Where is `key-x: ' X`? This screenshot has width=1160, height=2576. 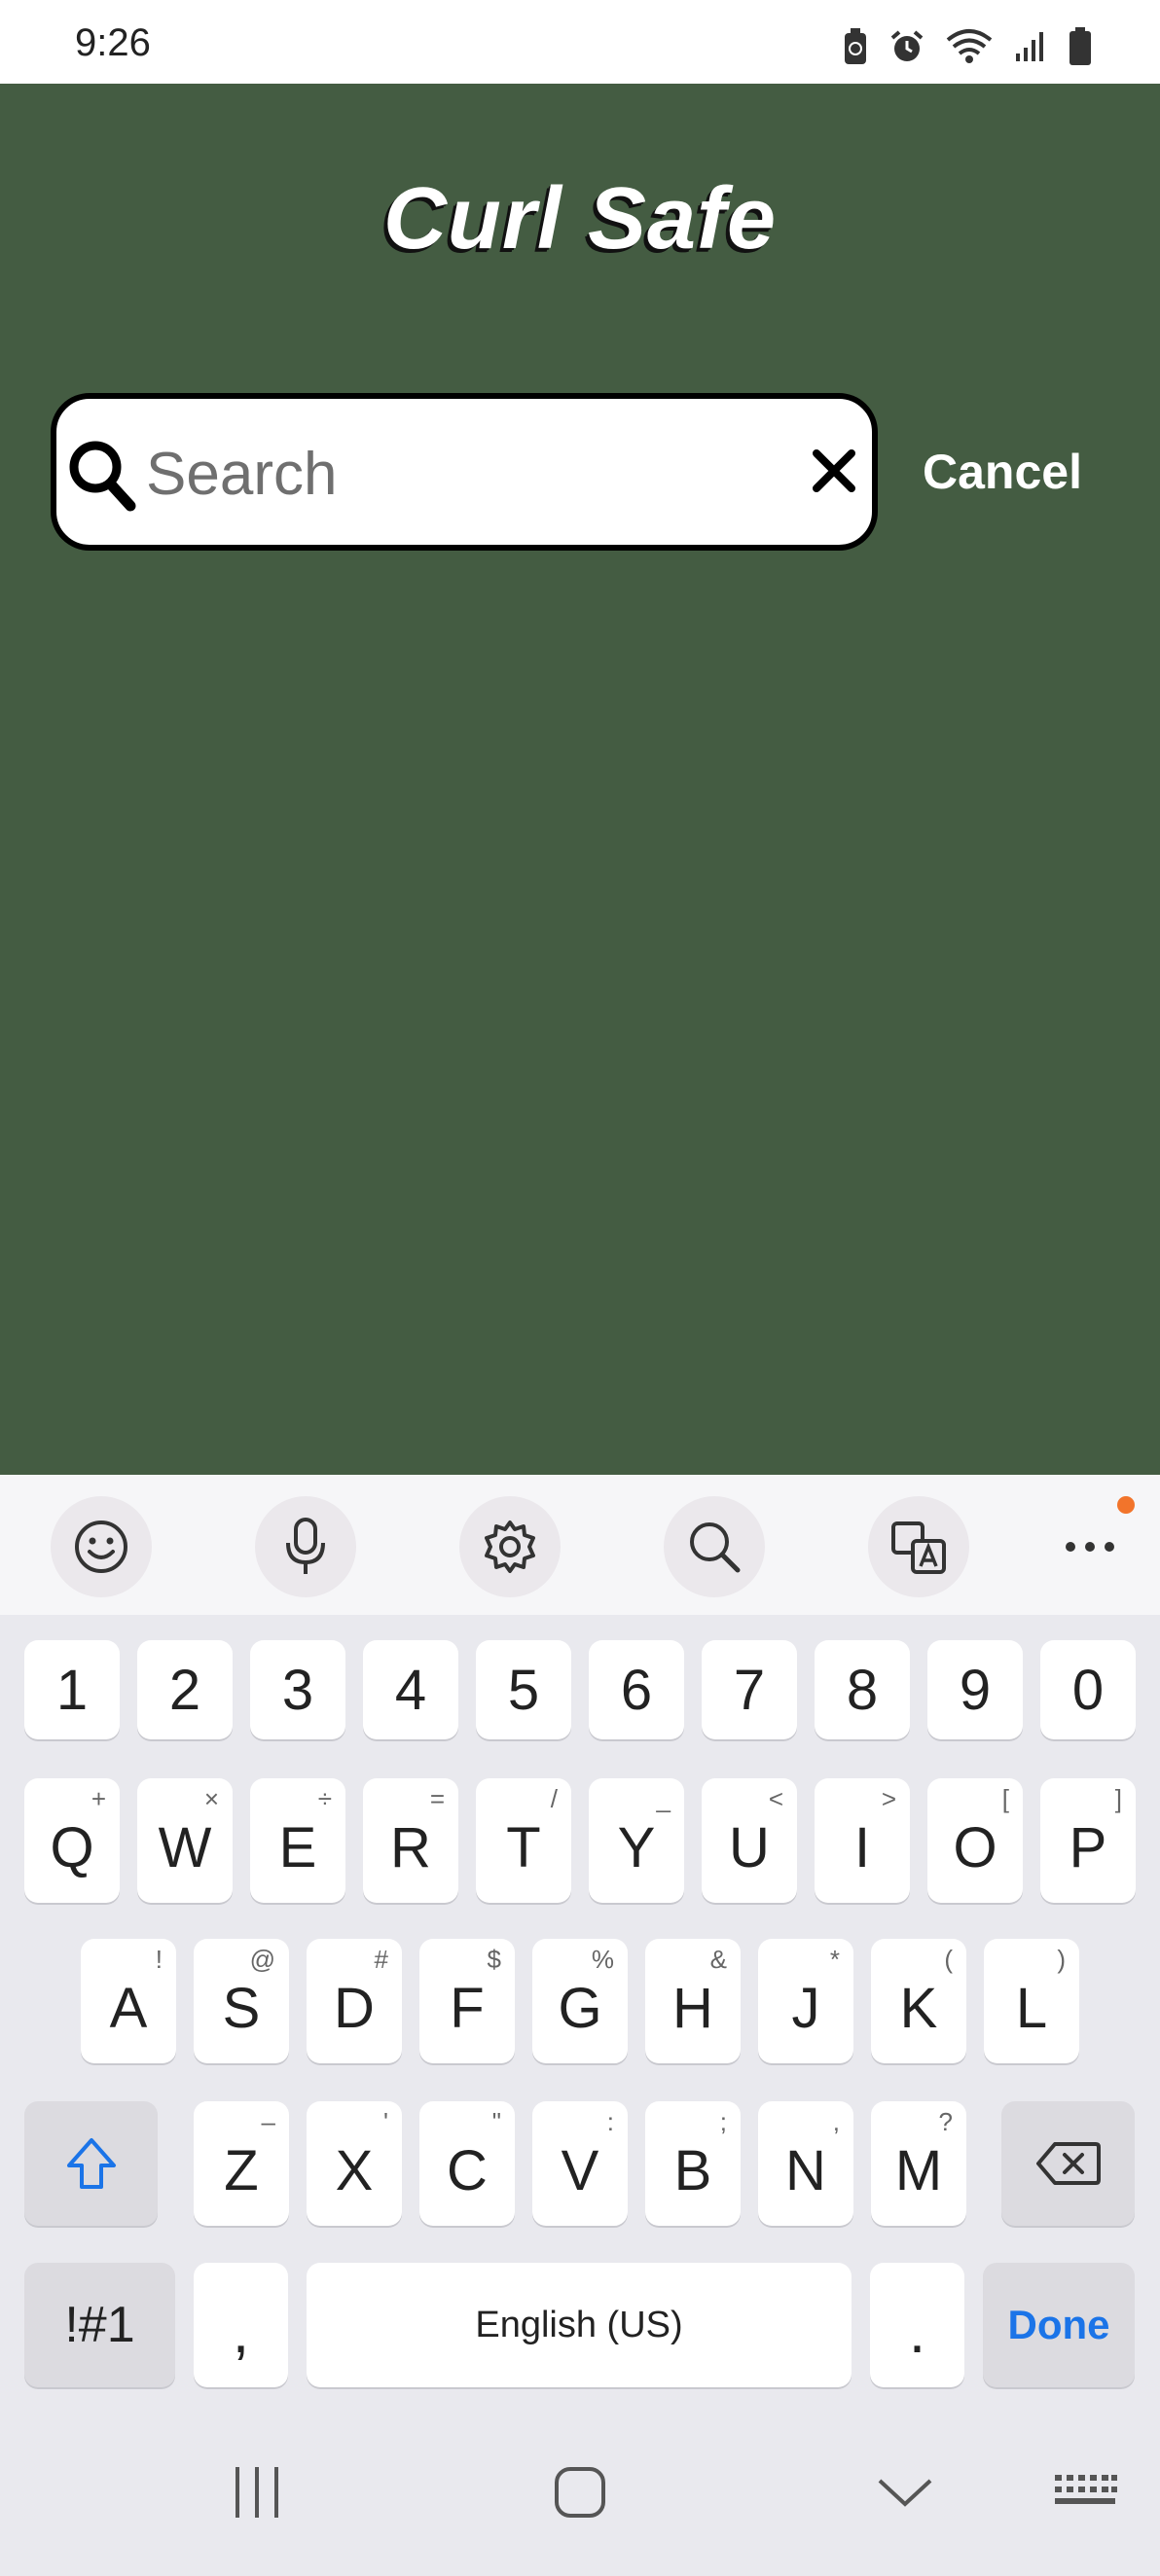 key-x: ' X is located at coordinates (354, 2163).